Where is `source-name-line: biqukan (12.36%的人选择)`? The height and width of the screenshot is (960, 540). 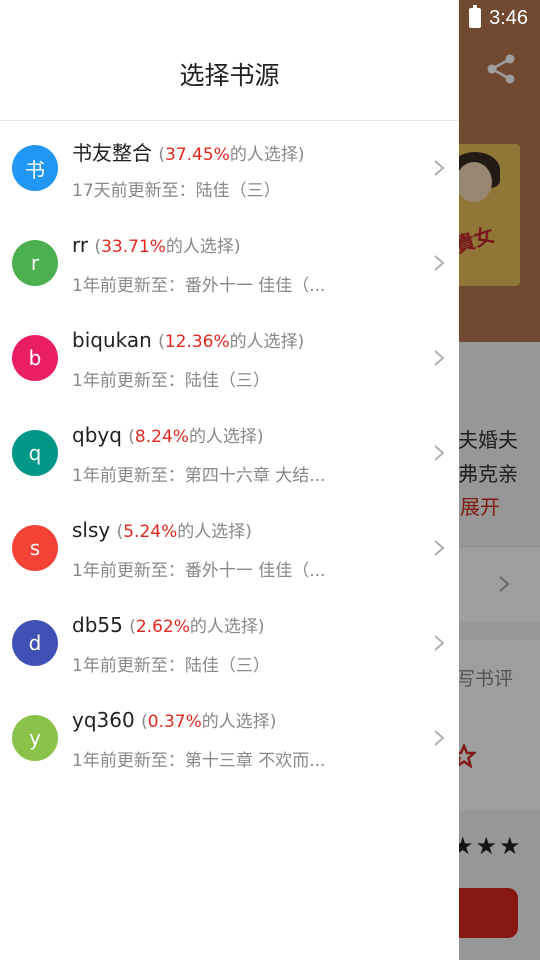 source-name-line: biqukan (12.36%的人选择) is located at coordinates (188, 339).